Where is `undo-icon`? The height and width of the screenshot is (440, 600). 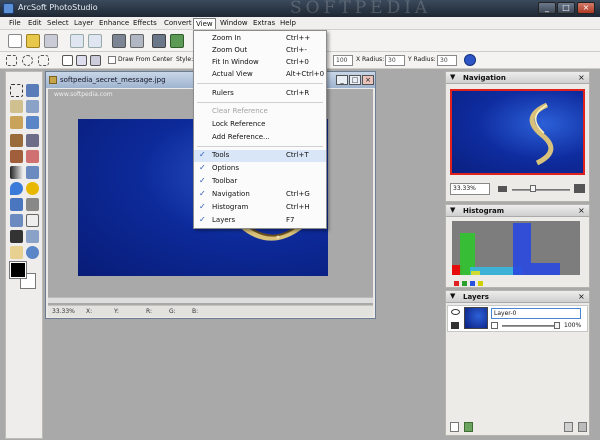
undo-icon is located at coordinates (77, 41).